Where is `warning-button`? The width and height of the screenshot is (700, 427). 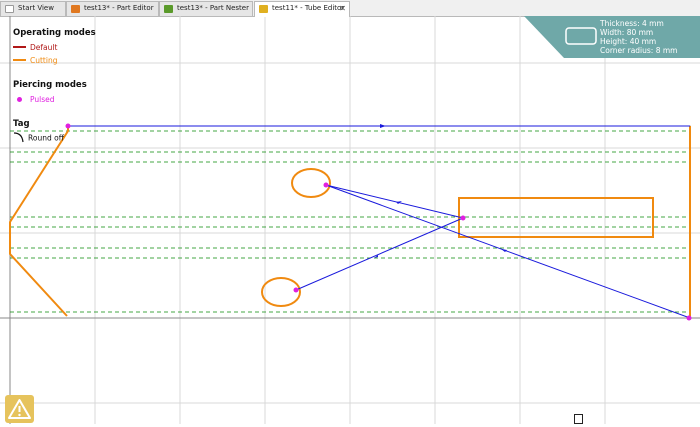 warning-button is located at coordinates (19, 409).